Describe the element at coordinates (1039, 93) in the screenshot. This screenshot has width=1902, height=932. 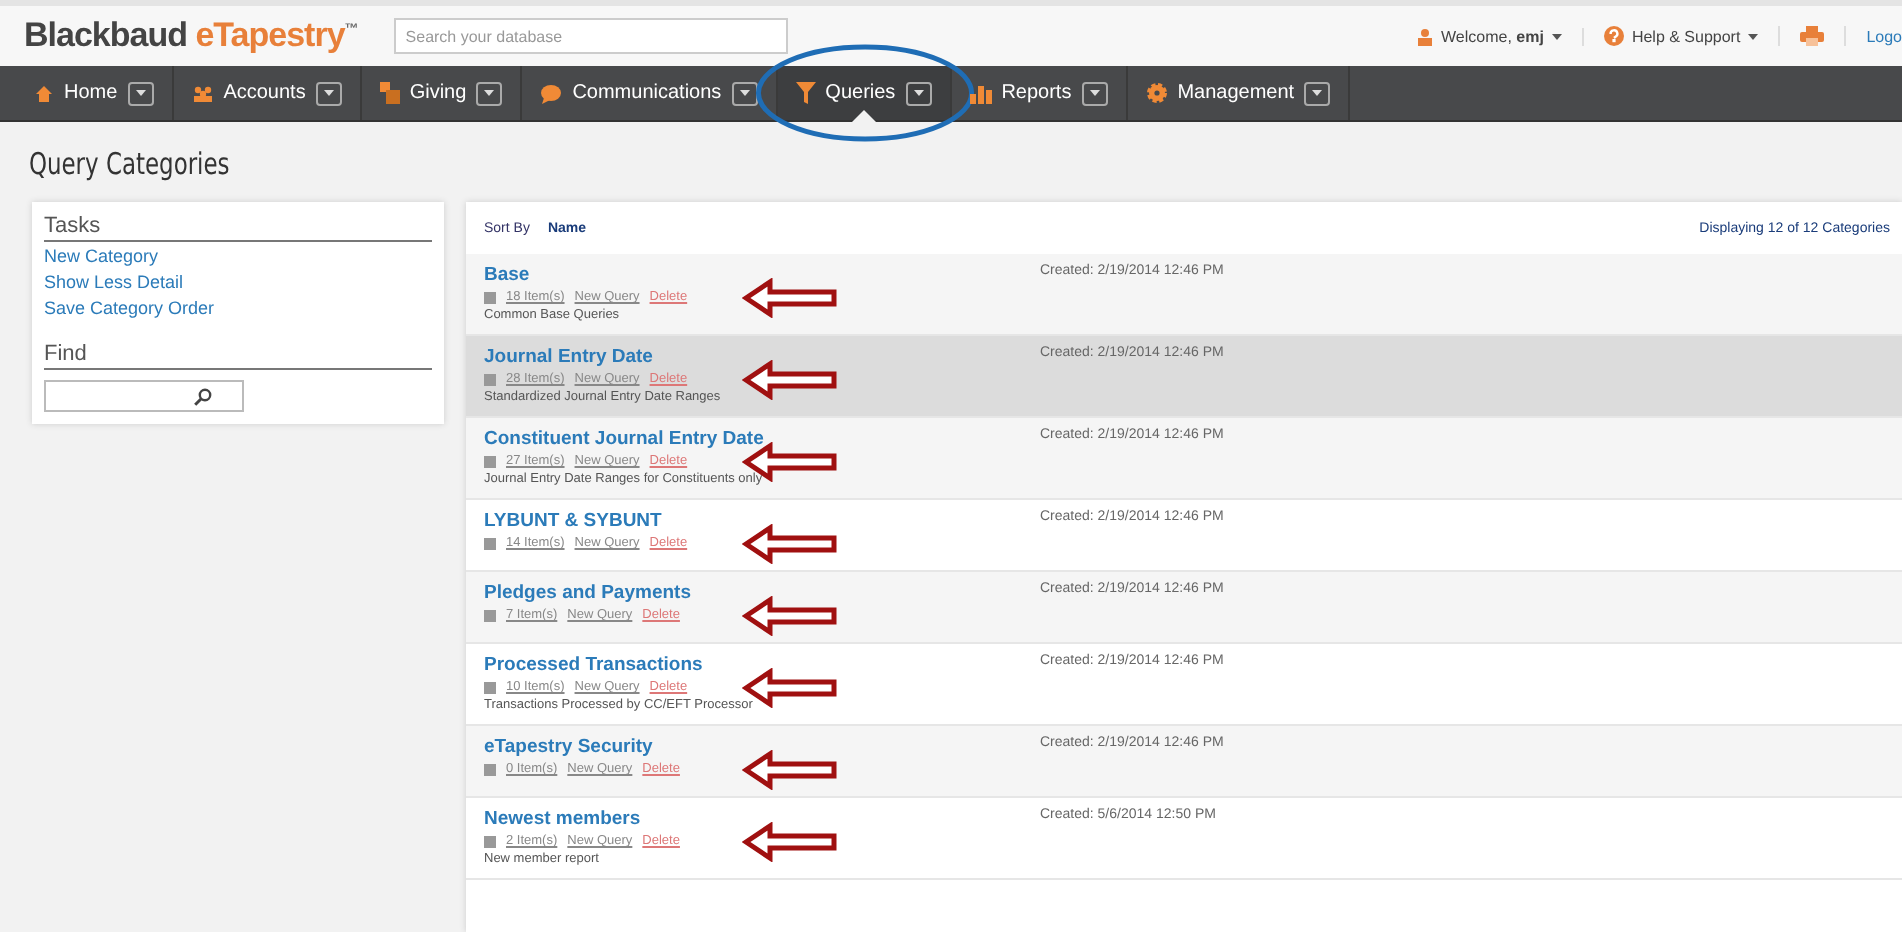
I see `nav-tab: Reports` at that location.